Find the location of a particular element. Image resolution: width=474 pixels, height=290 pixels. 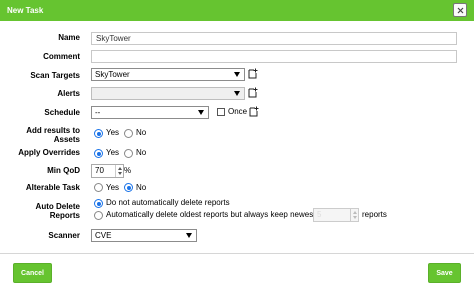

comment-input is located at coordinates (274, 56).